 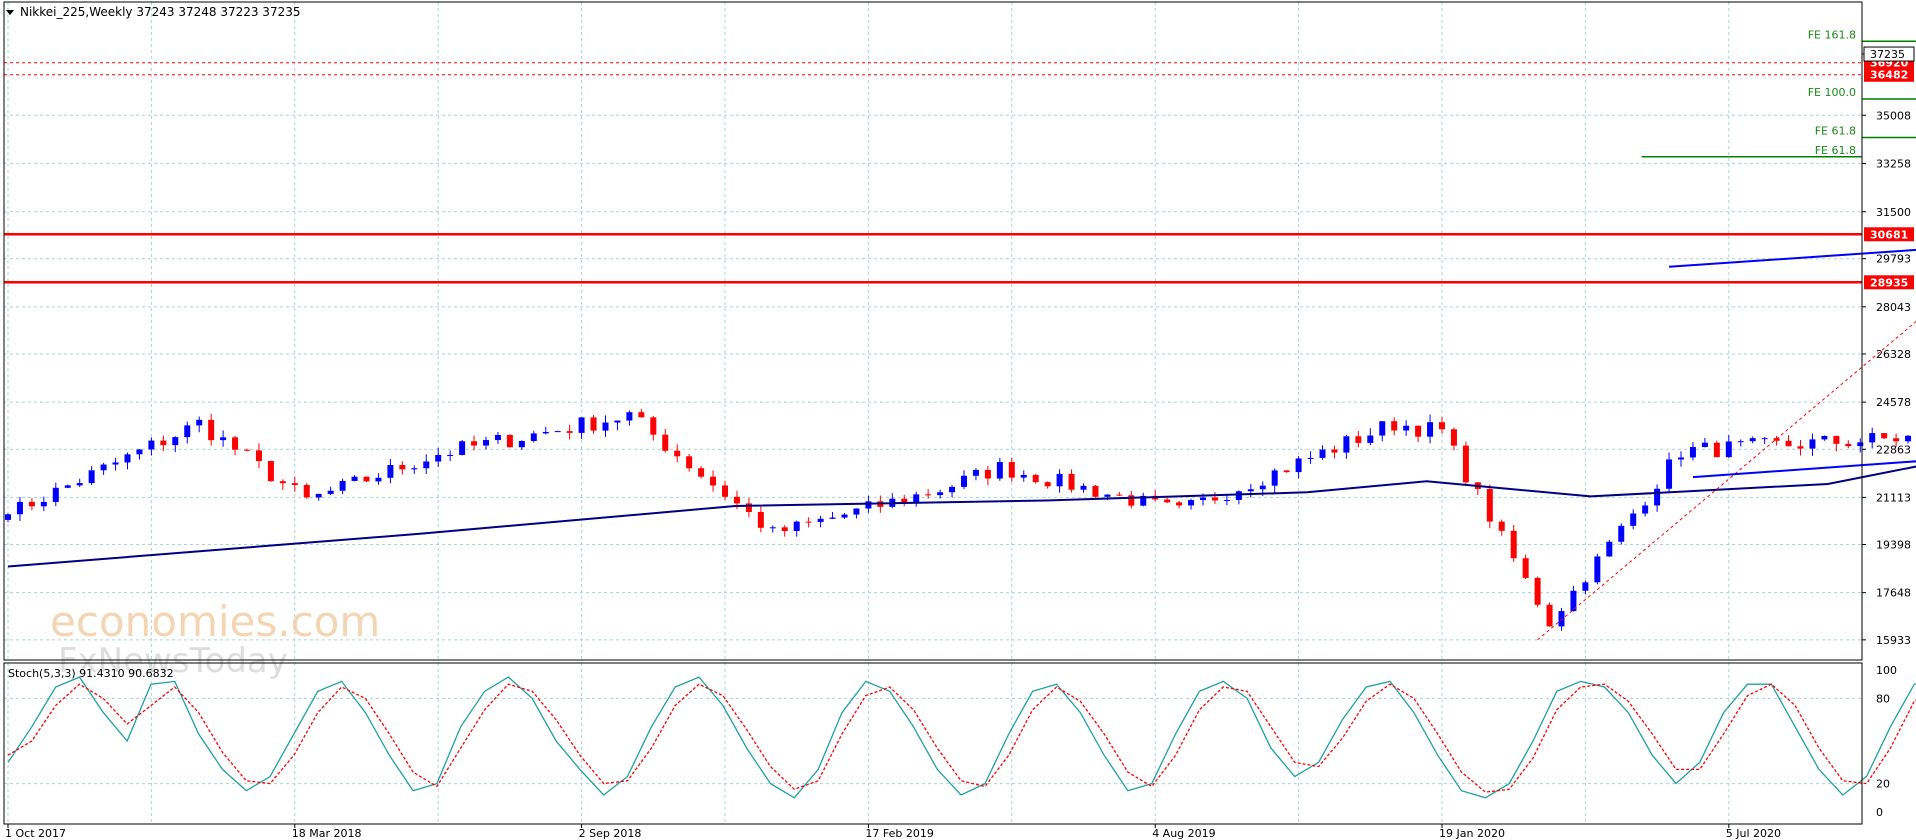 What do you see at coordinates (1883, 698) in the screenshot?
I see `stoch-y-tick-label: 80` at bounding box center [1883, 698].